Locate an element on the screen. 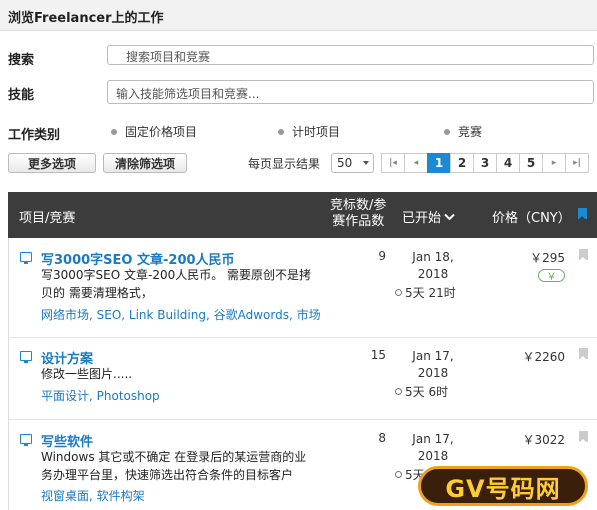  time-remaining: 5天 21时 is located at coordinates (425, 292).